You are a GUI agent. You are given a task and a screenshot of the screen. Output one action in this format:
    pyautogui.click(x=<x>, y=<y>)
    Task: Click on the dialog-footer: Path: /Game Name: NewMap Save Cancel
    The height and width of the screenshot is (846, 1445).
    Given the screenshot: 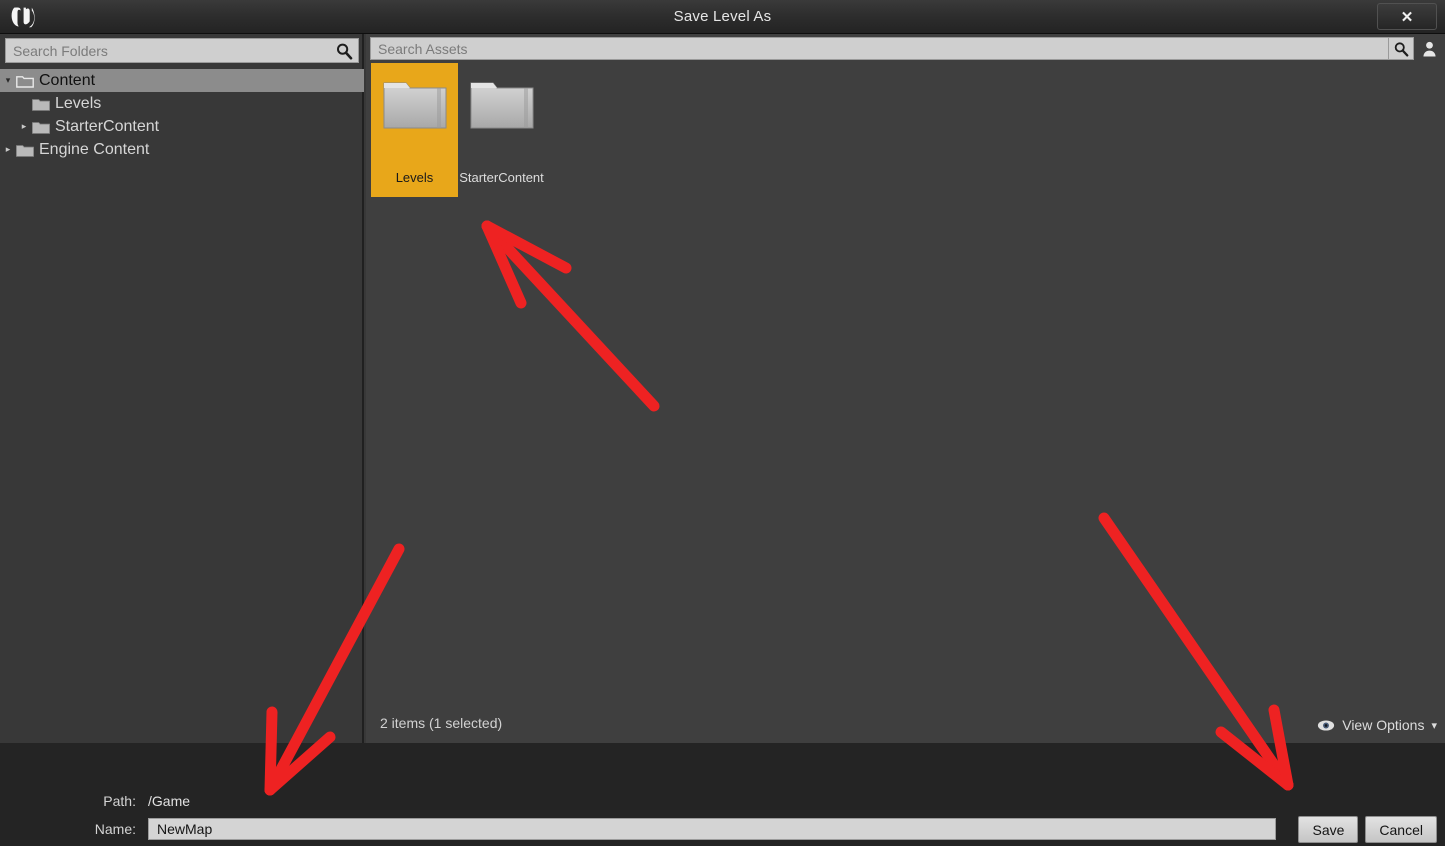 What is the action you would take?
    pyautogui.click(x=722, y=794)
    